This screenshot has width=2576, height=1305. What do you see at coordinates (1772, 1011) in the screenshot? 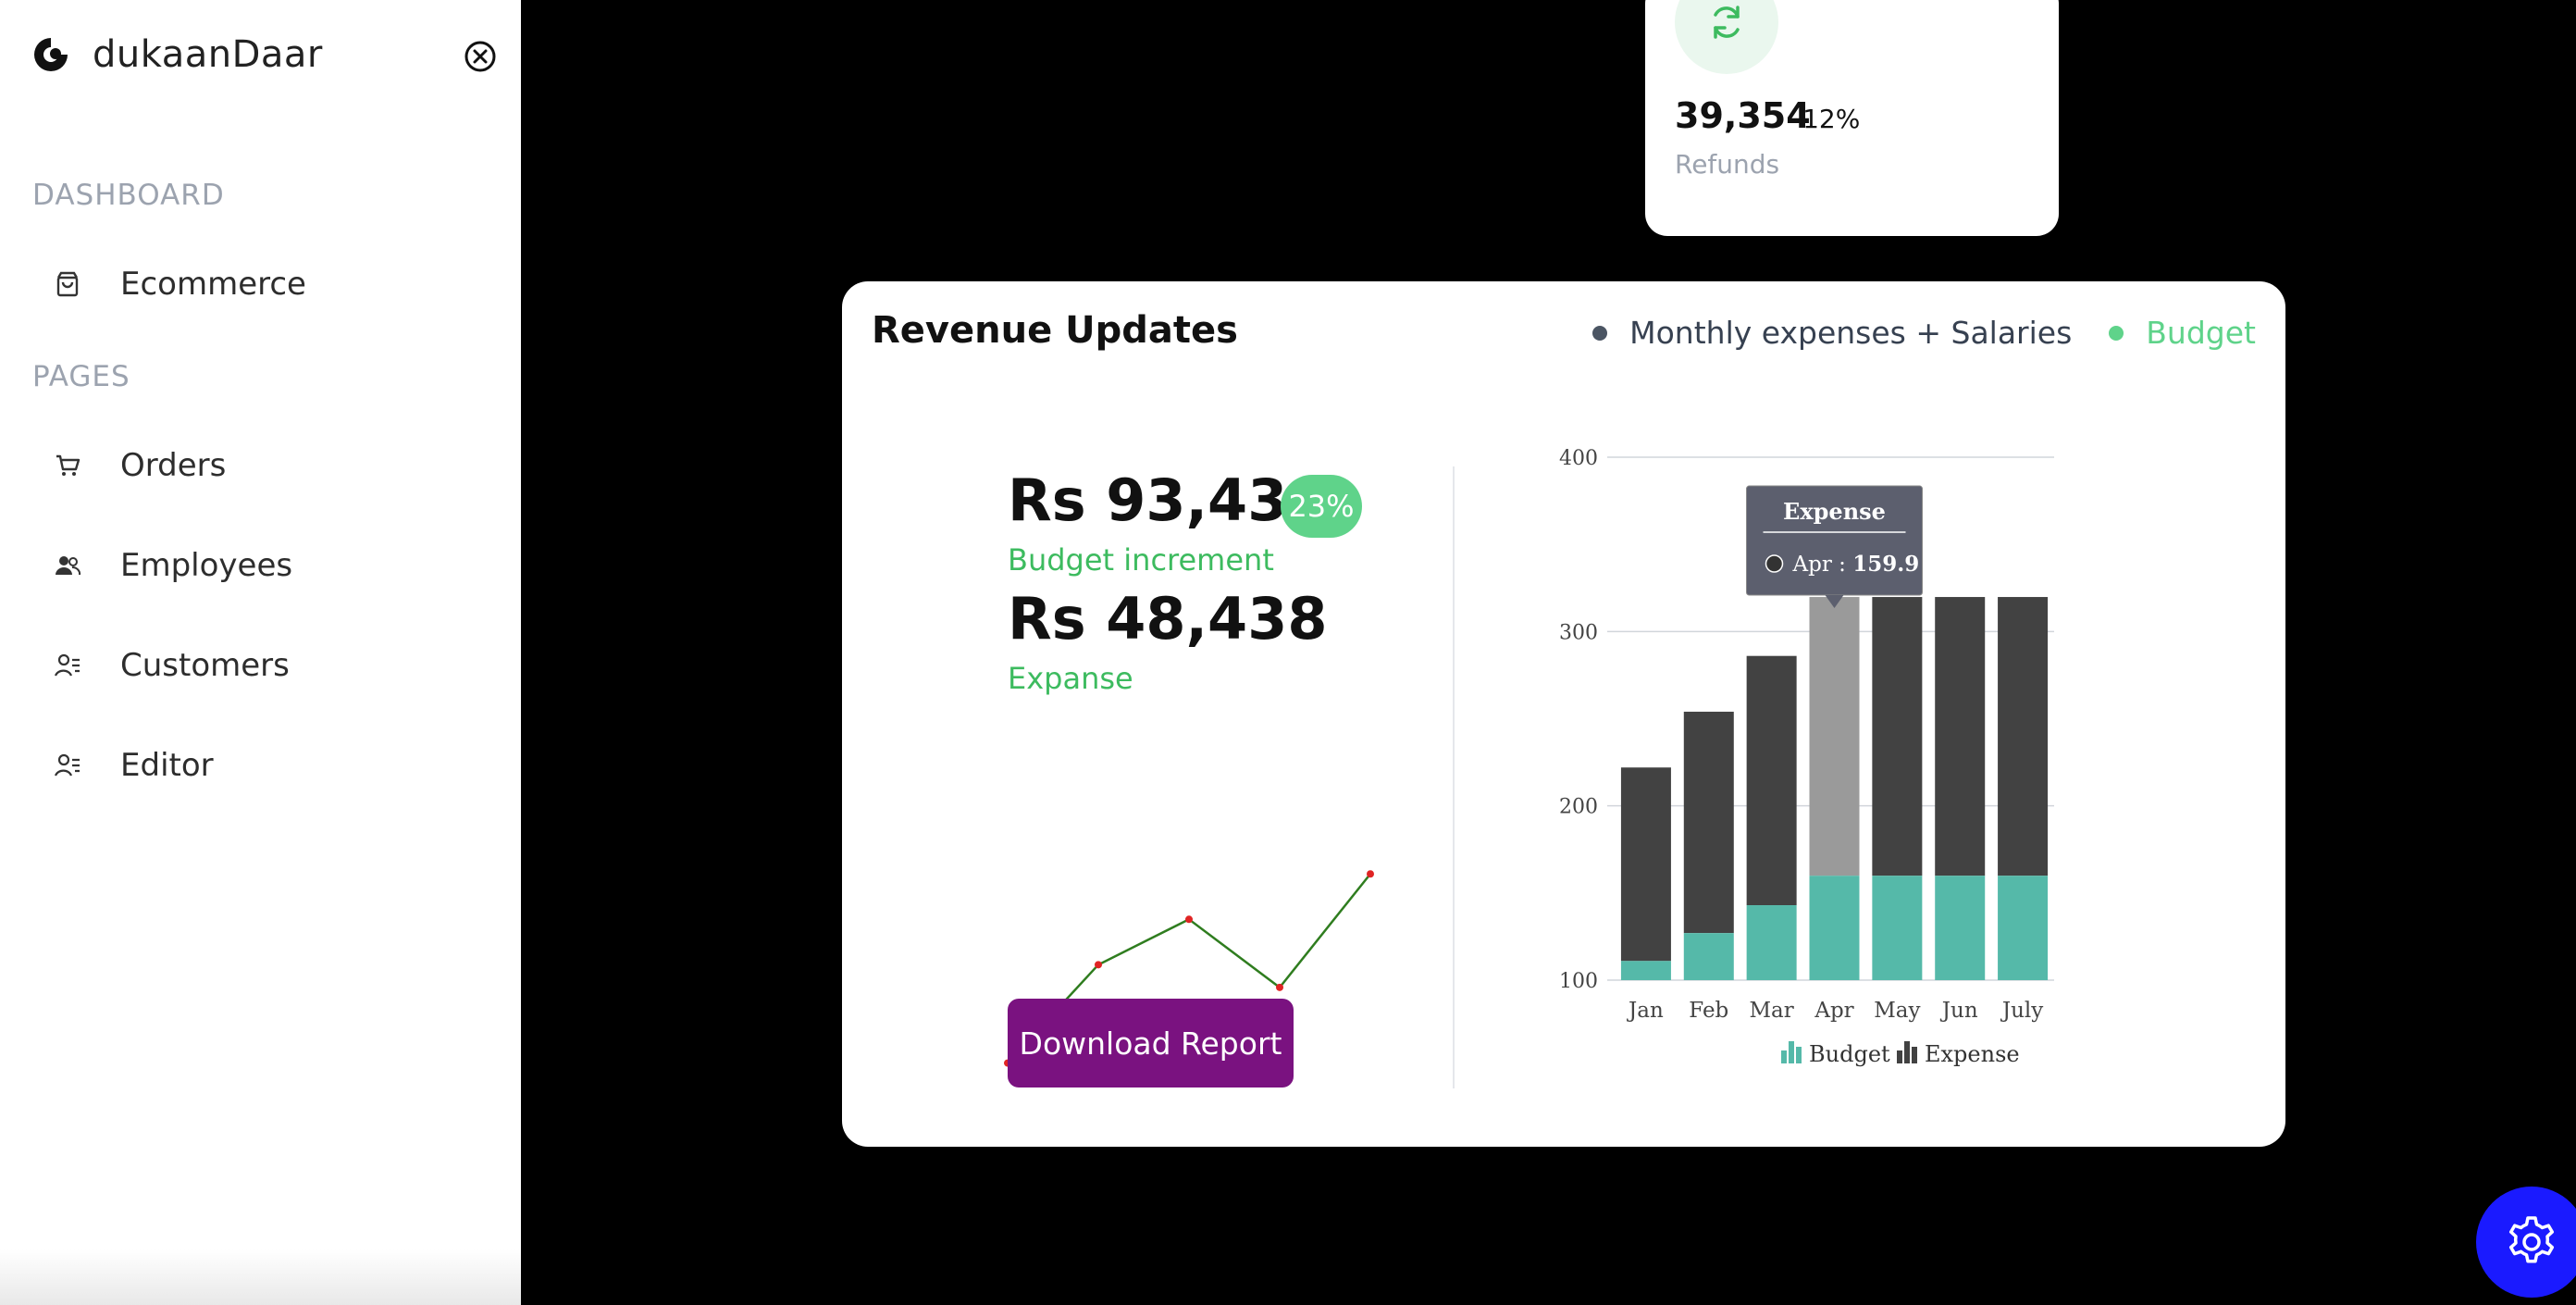
I see `x-tick-label: Mar` at bounding box center [1772, 1011].